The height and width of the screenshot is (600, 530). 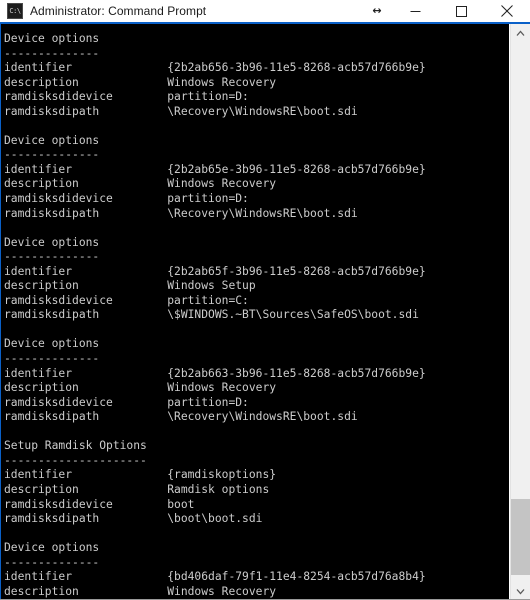 I want to click on chevron-down-icon, so click(x=520, y=591).